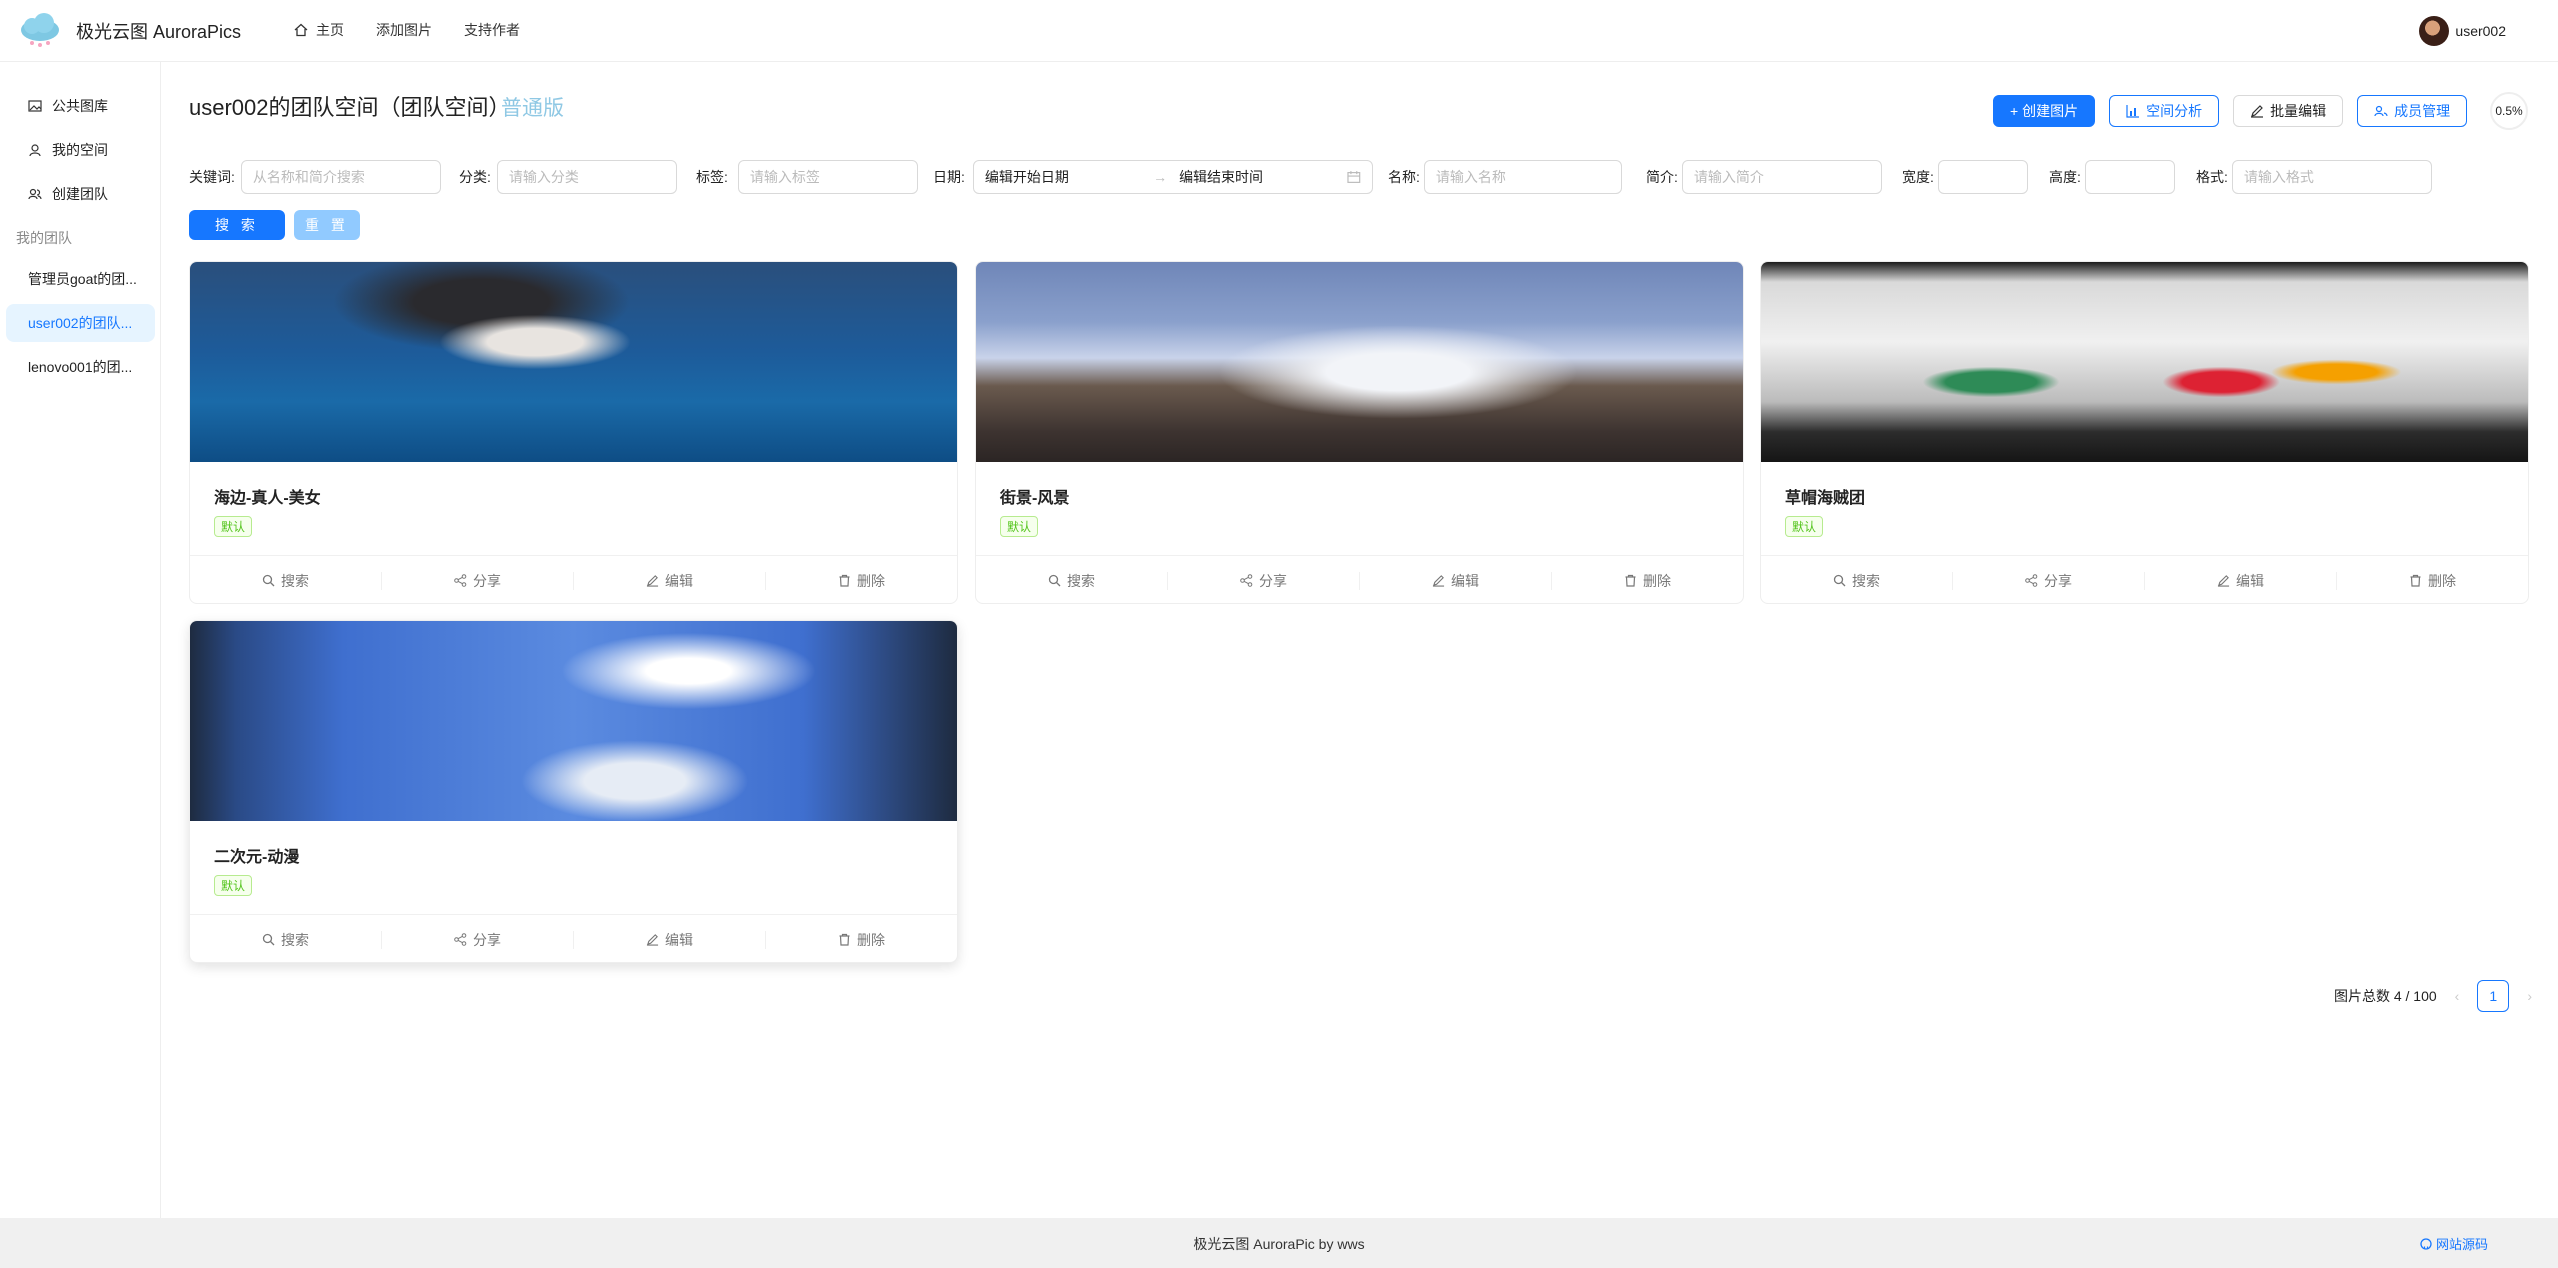  Describe the element at coordinates (158, 31) in the screenshot. I see `app-title: 极光云图 AuroraPics` at that location.